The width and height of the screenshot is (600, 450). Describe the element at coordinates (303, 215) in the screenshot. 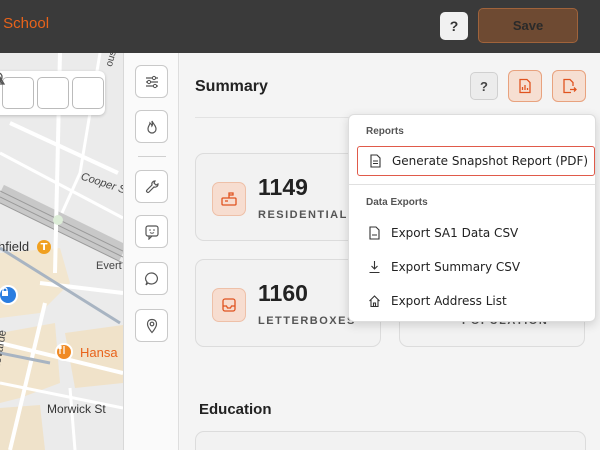

I see `stat-label-residential: RESIDENTIAL` at that location.